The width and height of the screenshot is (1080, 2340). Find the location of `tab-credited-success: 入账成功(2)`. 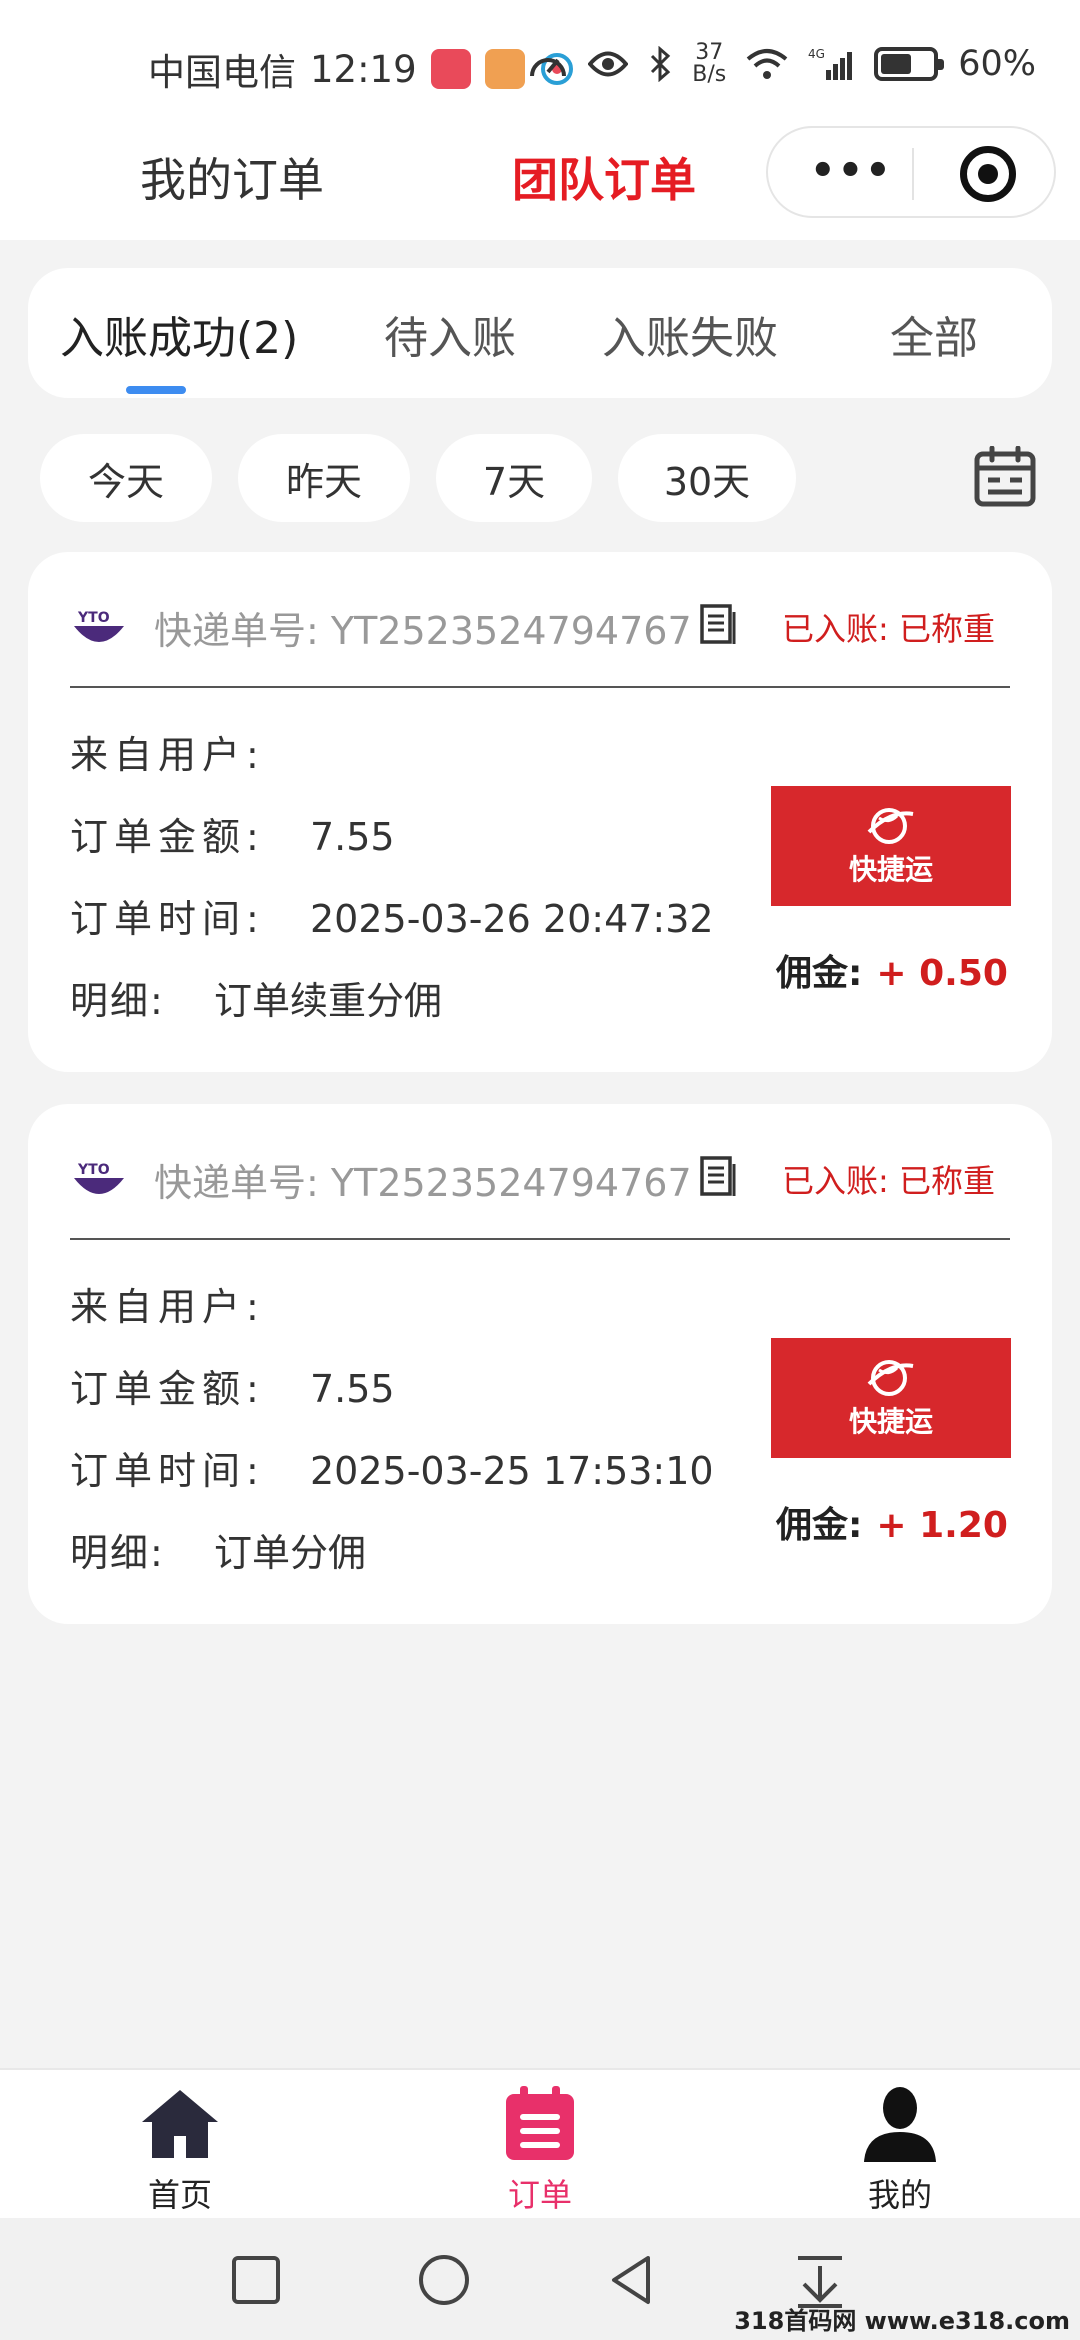

tab-credited-success: 入账成功(2) is located at coordinates (179, 334).